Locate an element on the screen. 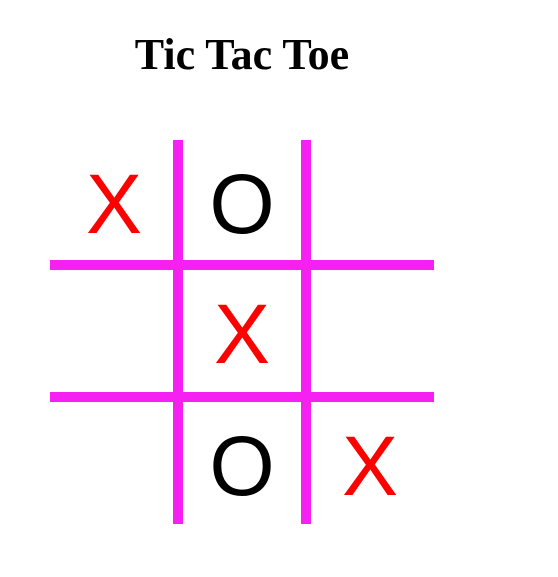 Image resolution: width=558 pixels, height=577 pixels. cell-4: X is located at coordinates (242, 334).